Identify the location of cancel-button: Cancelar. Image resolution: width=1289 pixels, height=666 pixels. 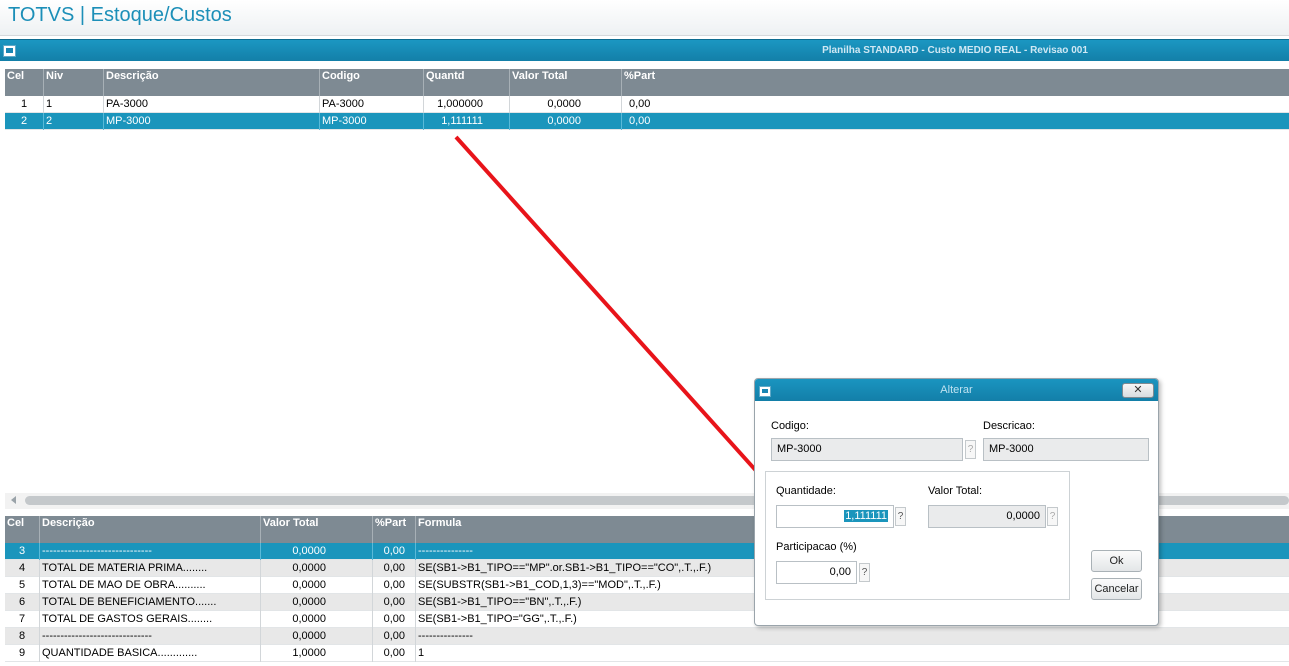
(1116, 589).